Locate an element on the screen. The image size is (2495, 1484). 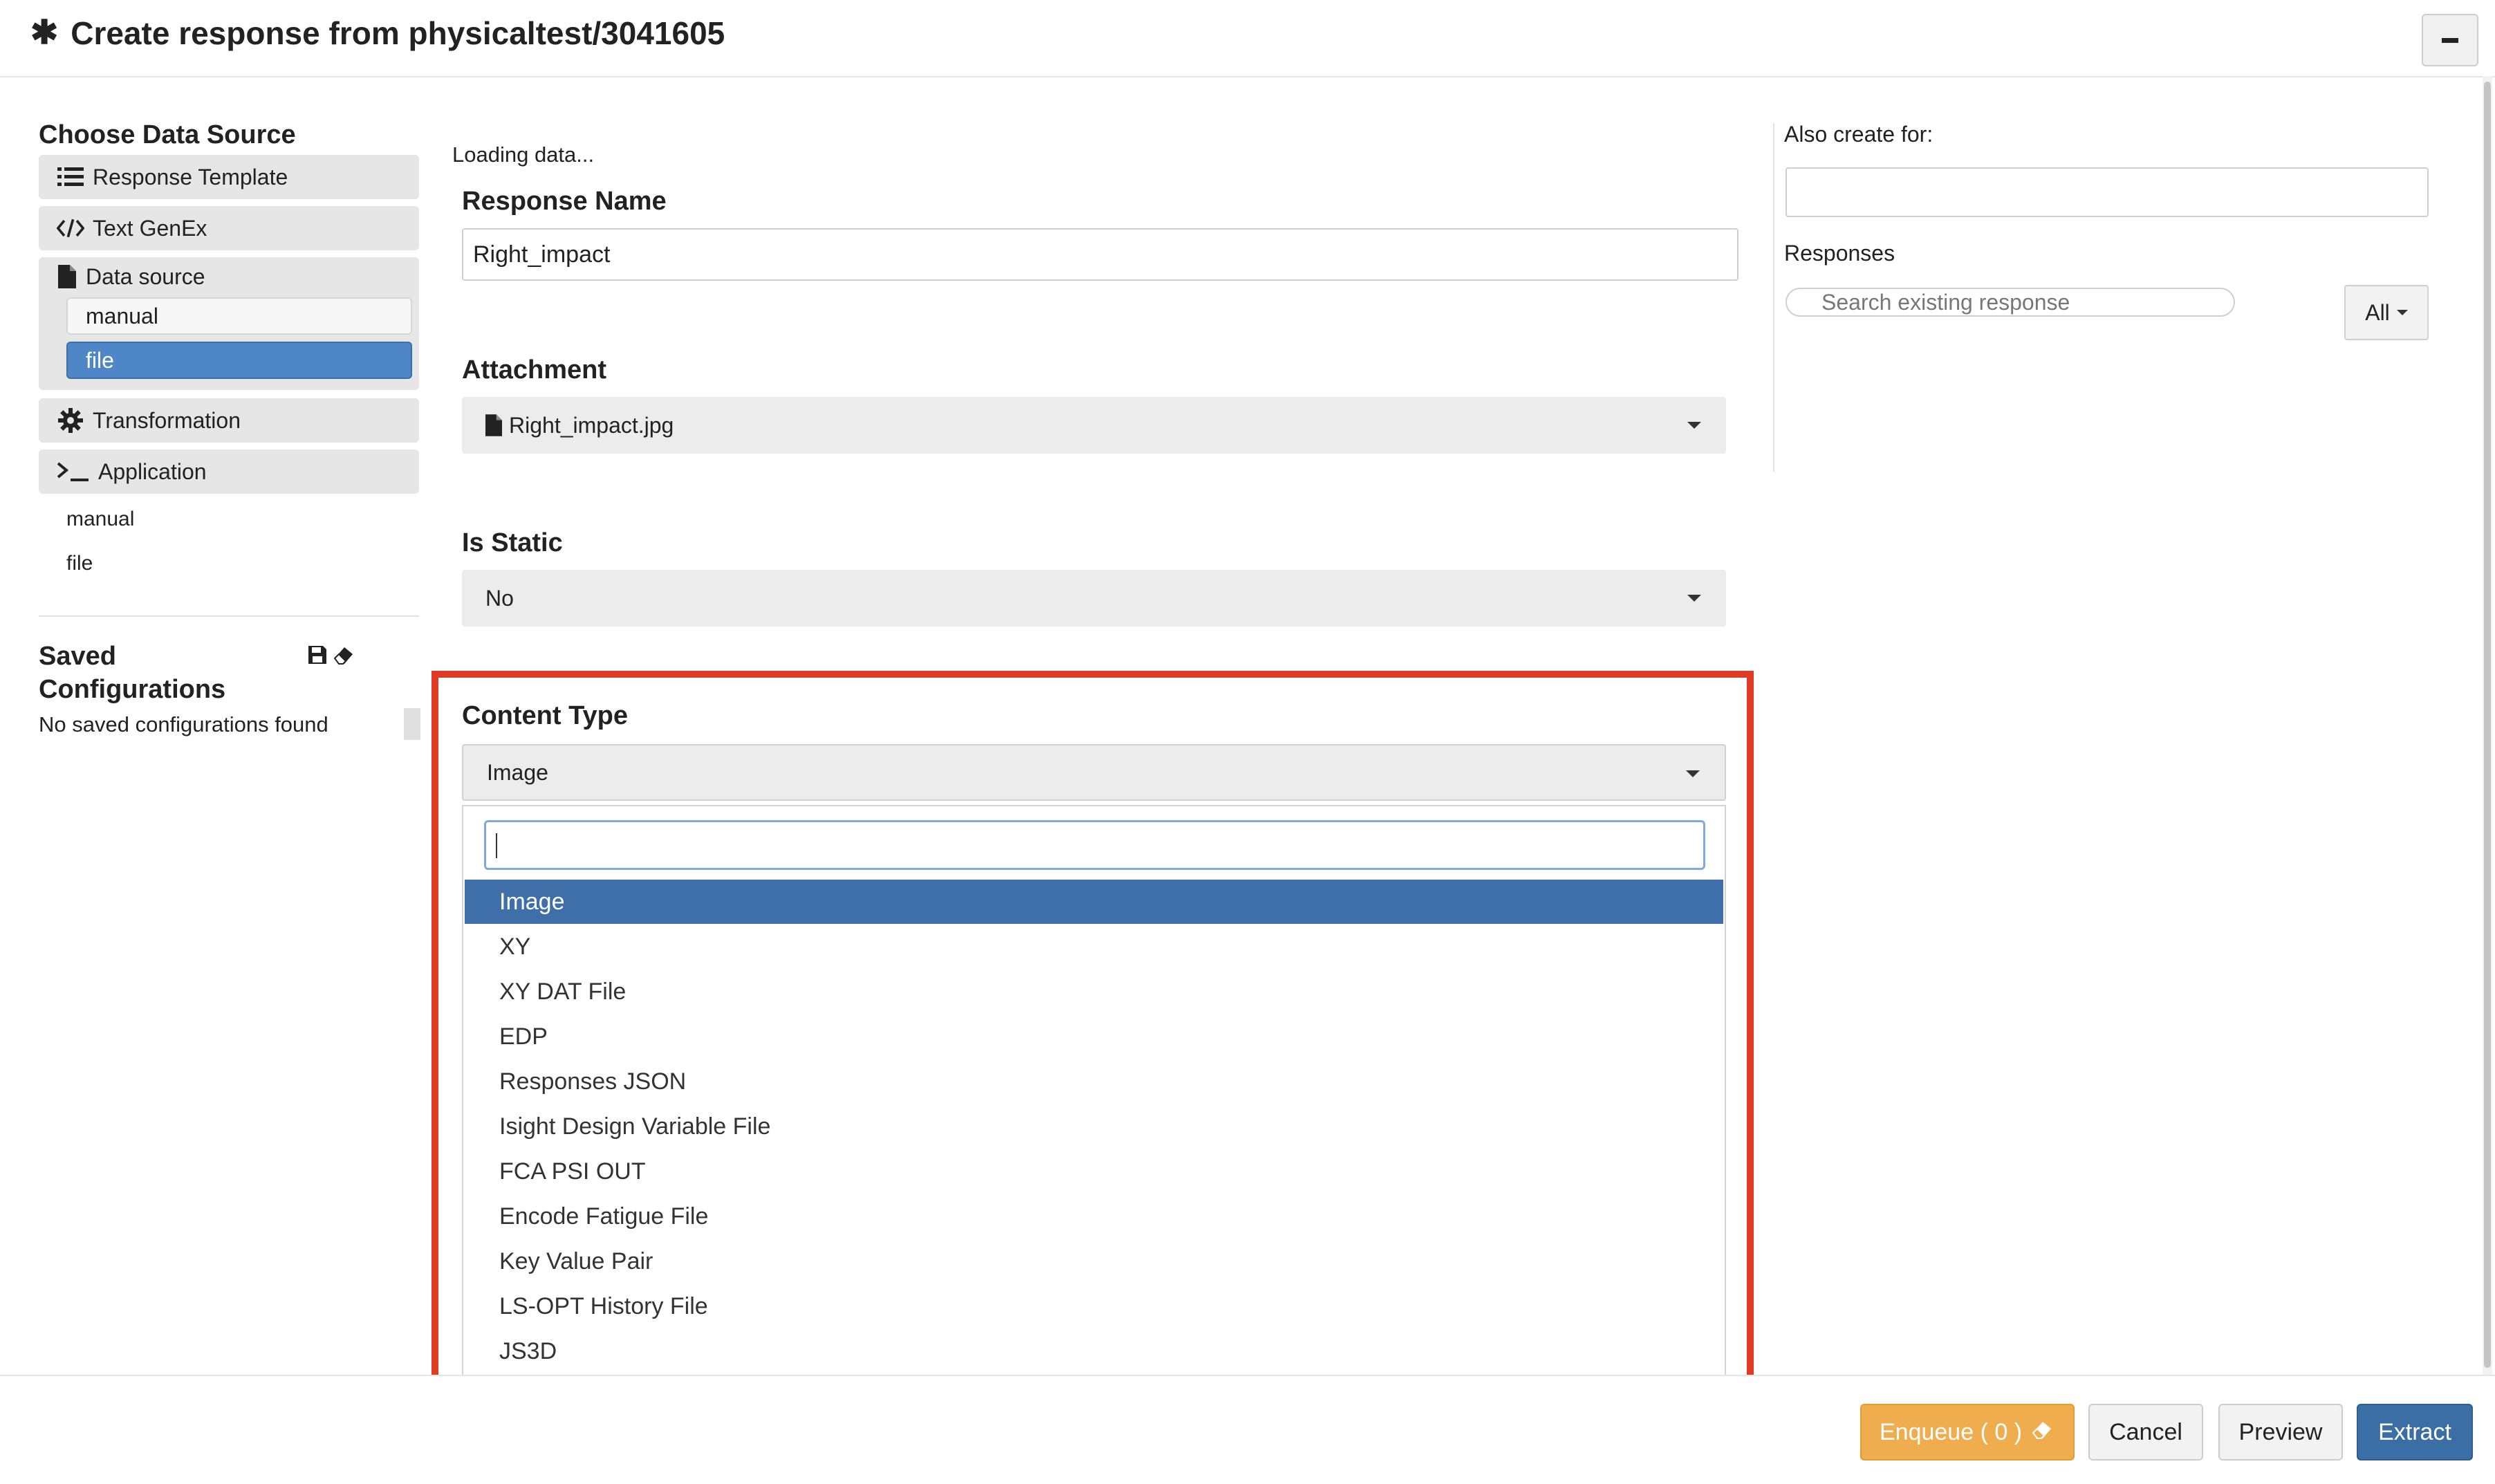
attachment-select: Right_impact.jpg is located at coordinates (1094, 425).